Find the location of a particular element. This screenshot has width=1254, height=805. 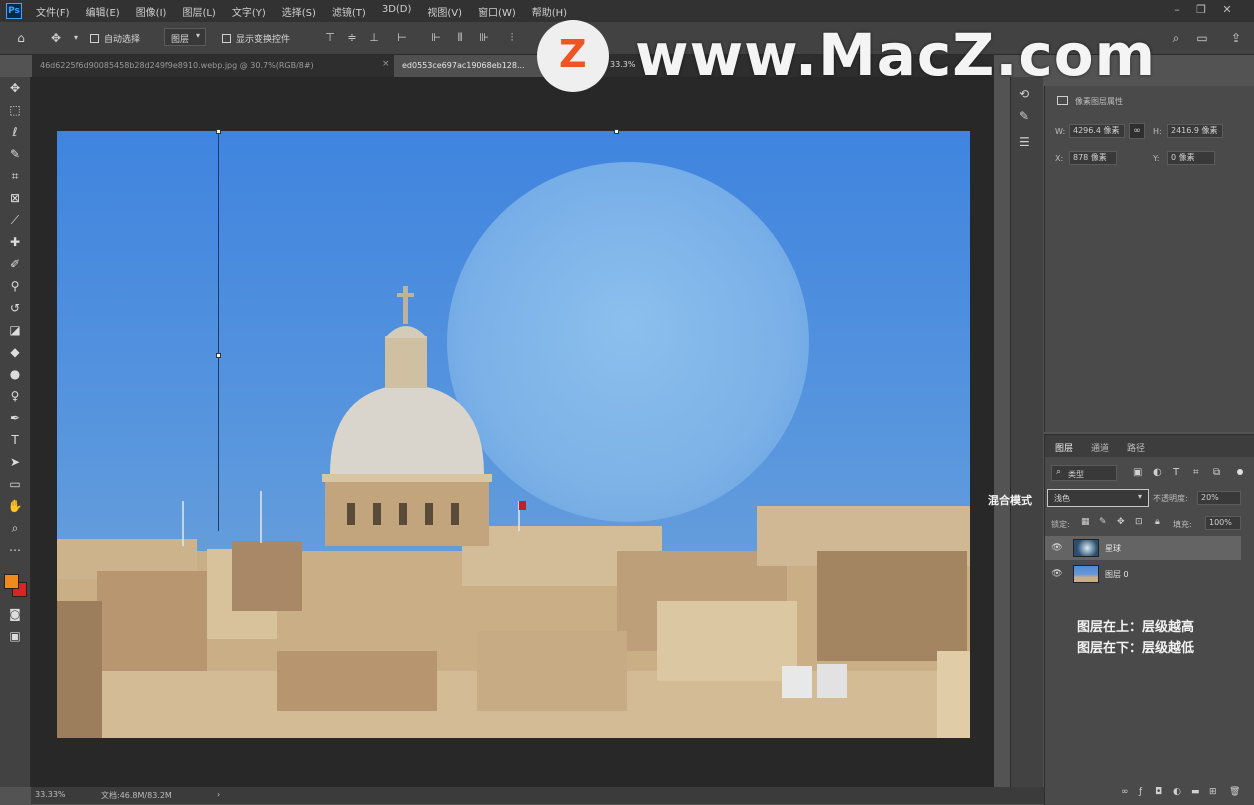

rectangle-tool-icon: ▭ is located at coordinates (15, 484).